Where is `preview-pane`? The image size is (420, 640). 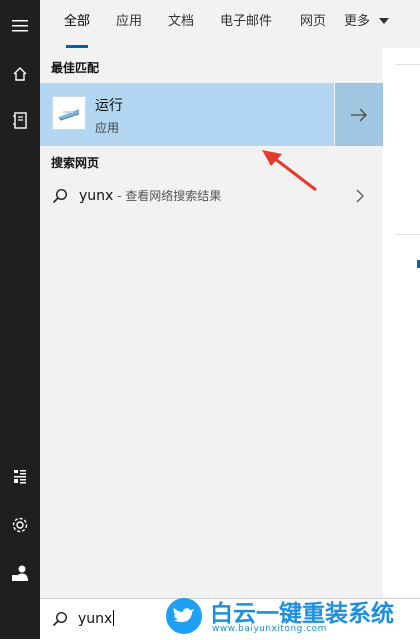
preview-pane is located at coordinates (401, 323).